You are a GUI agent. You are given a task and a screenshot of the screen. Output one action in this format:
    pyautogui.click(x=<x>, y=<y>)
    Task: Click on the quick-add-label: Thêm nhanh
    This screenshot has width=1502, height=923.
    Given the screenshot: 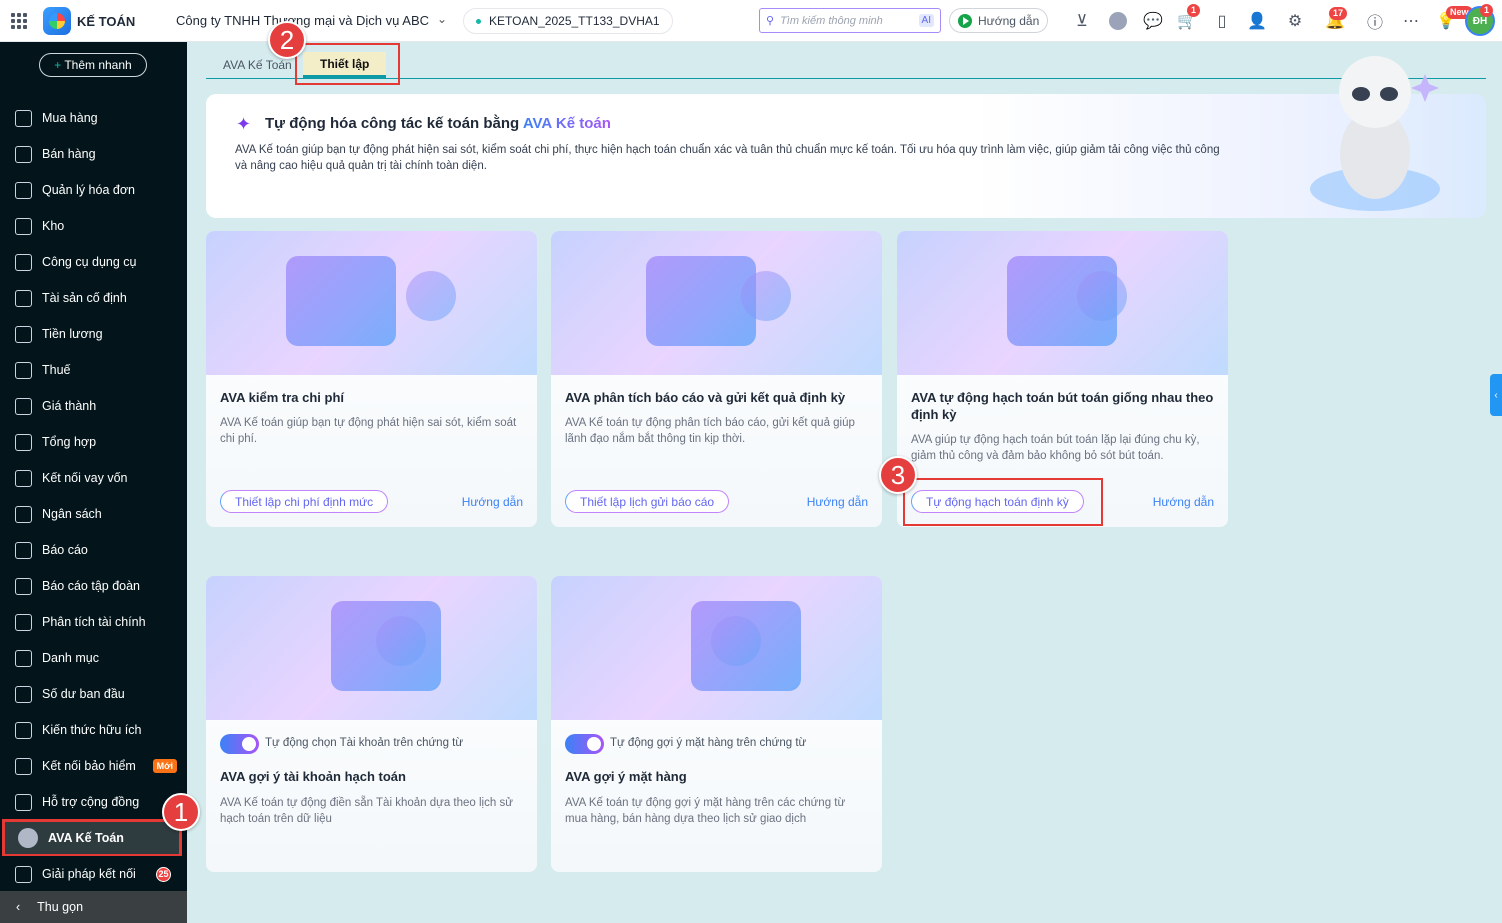 What is the action you would take?
    pyautogui.click(x=98, y=65)
    